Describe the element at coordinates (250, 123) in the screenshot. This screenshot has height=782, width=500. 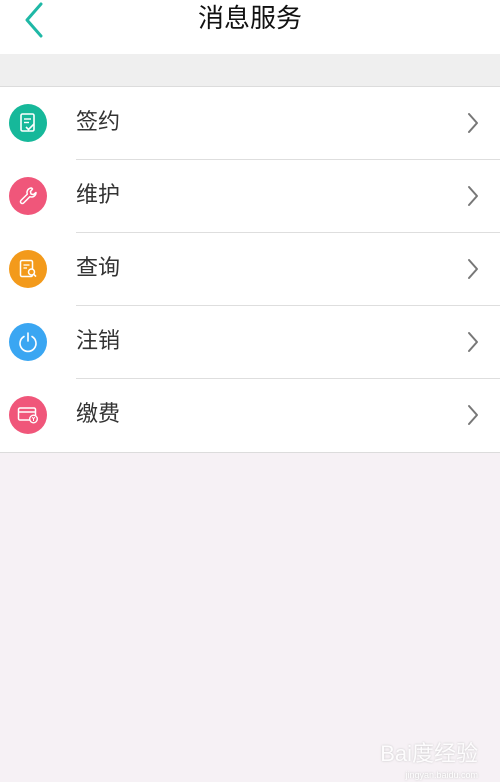
I see `menu-item-sign: 签约` at that location.